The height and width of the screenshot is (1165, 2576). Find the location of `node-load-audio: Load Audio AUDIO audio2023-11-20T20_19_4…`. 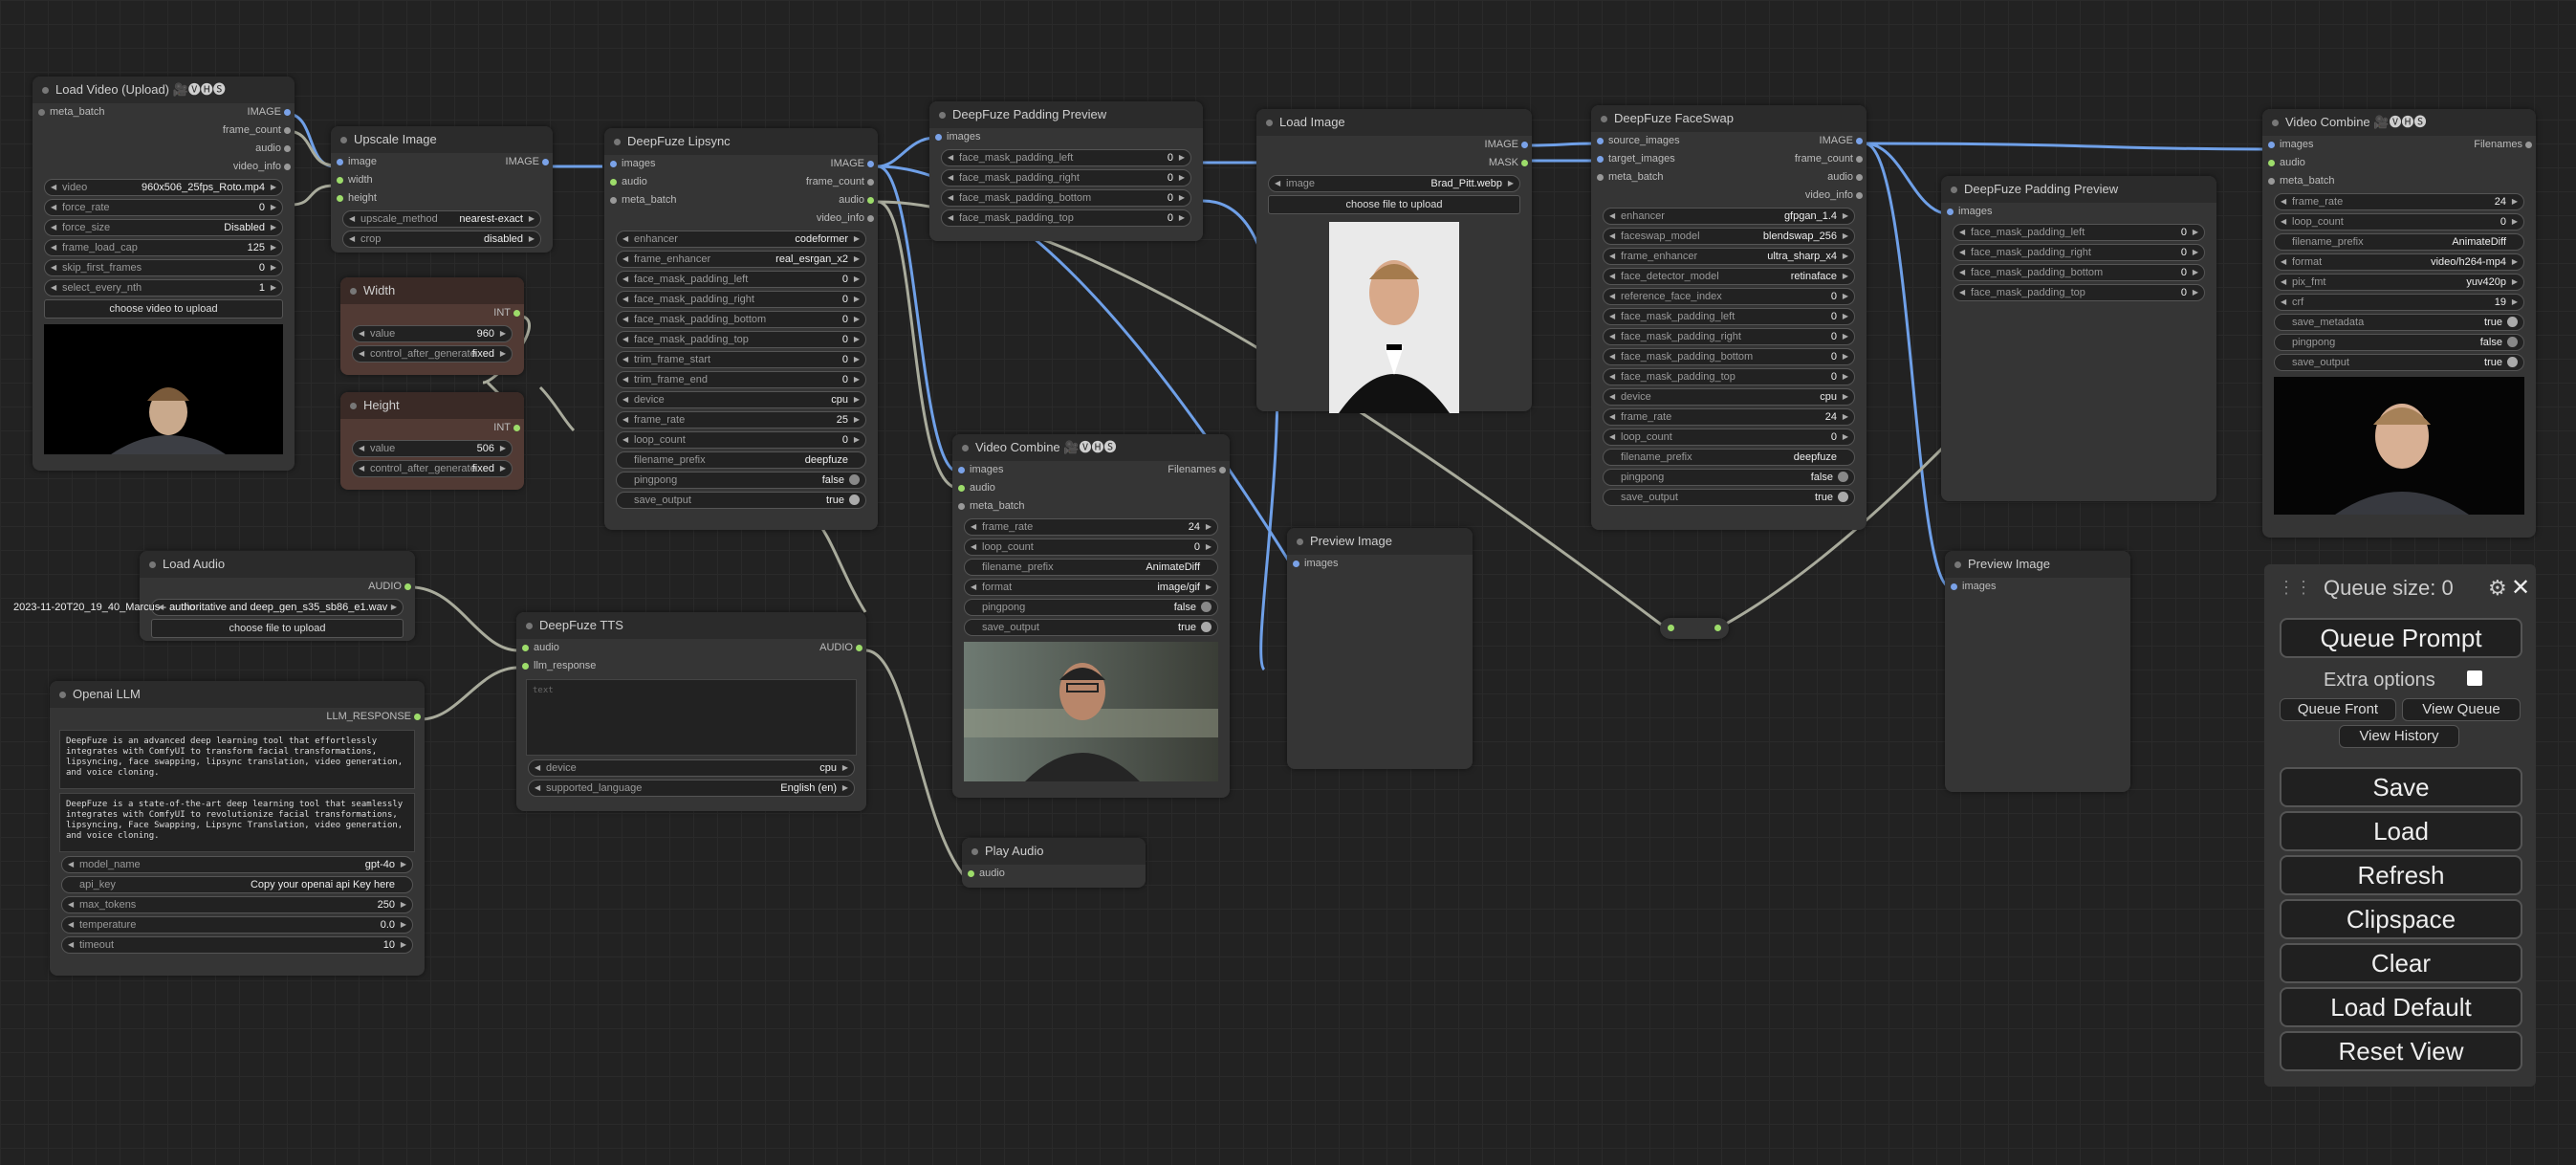

node-load-audio: Load Audio AUDIO audio2023-11-20T20_19_4… is located at coordinates (214, 596).